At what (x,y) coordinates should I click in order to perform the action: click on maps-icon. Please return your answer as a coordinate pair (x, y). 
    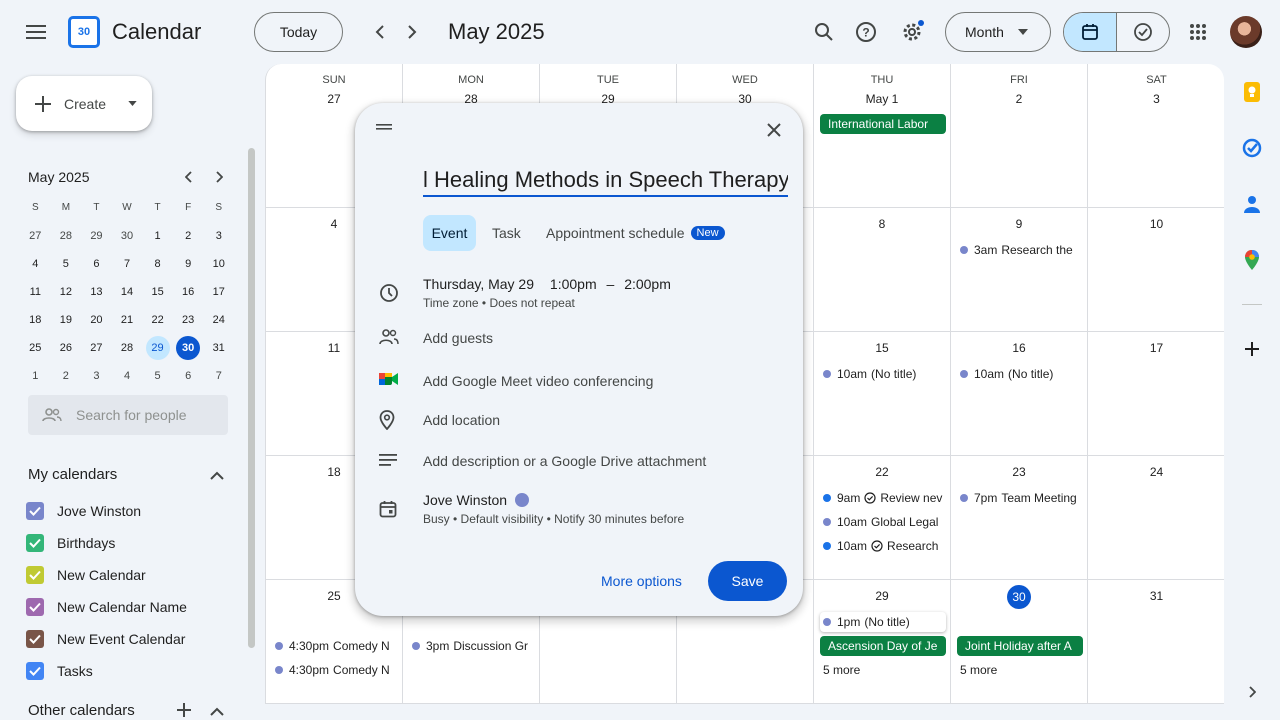
    Looking at the image, I should click on (1252, 260).